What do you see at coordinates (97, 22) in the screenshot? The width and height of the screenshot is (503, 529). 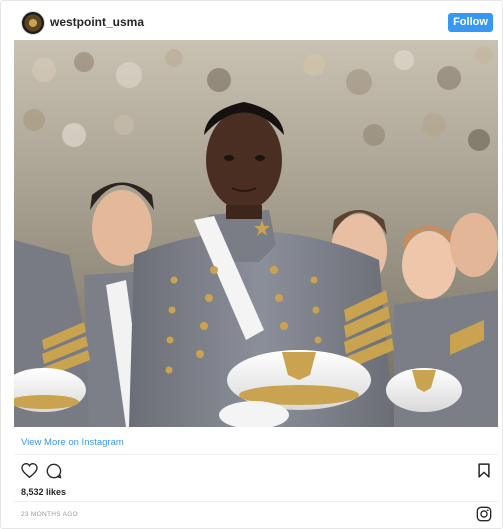 I see `username: westpoint_usma` at bounding box center [97, 22].